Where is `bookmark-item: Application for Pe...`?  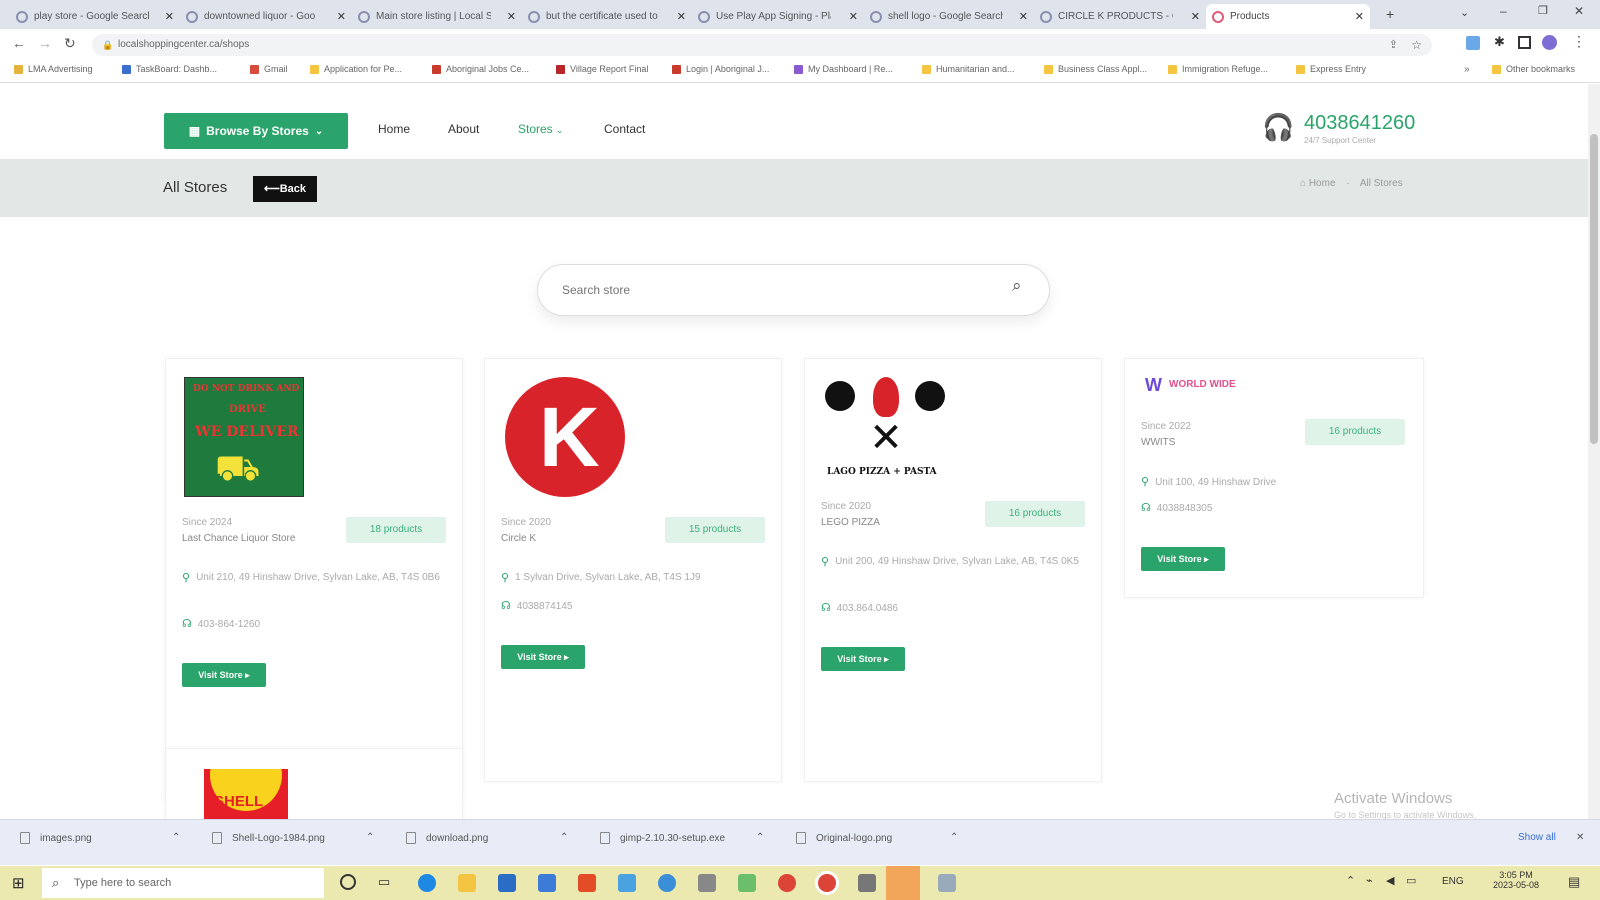
bookmark-item: Application for Pe... is located at coordinates (356, 69).